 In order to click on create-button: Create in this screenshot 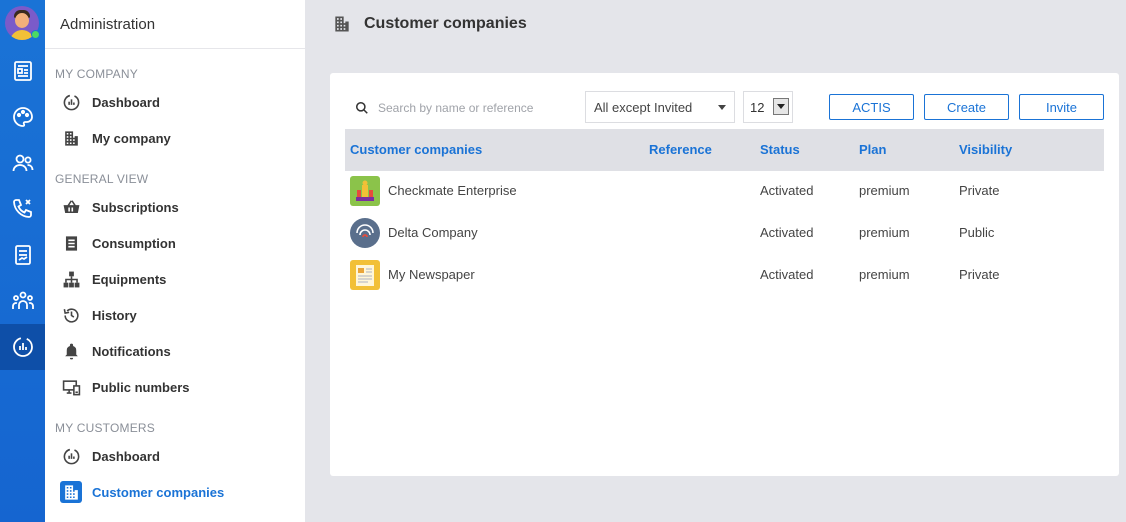, I will do `click(966, 107)`.